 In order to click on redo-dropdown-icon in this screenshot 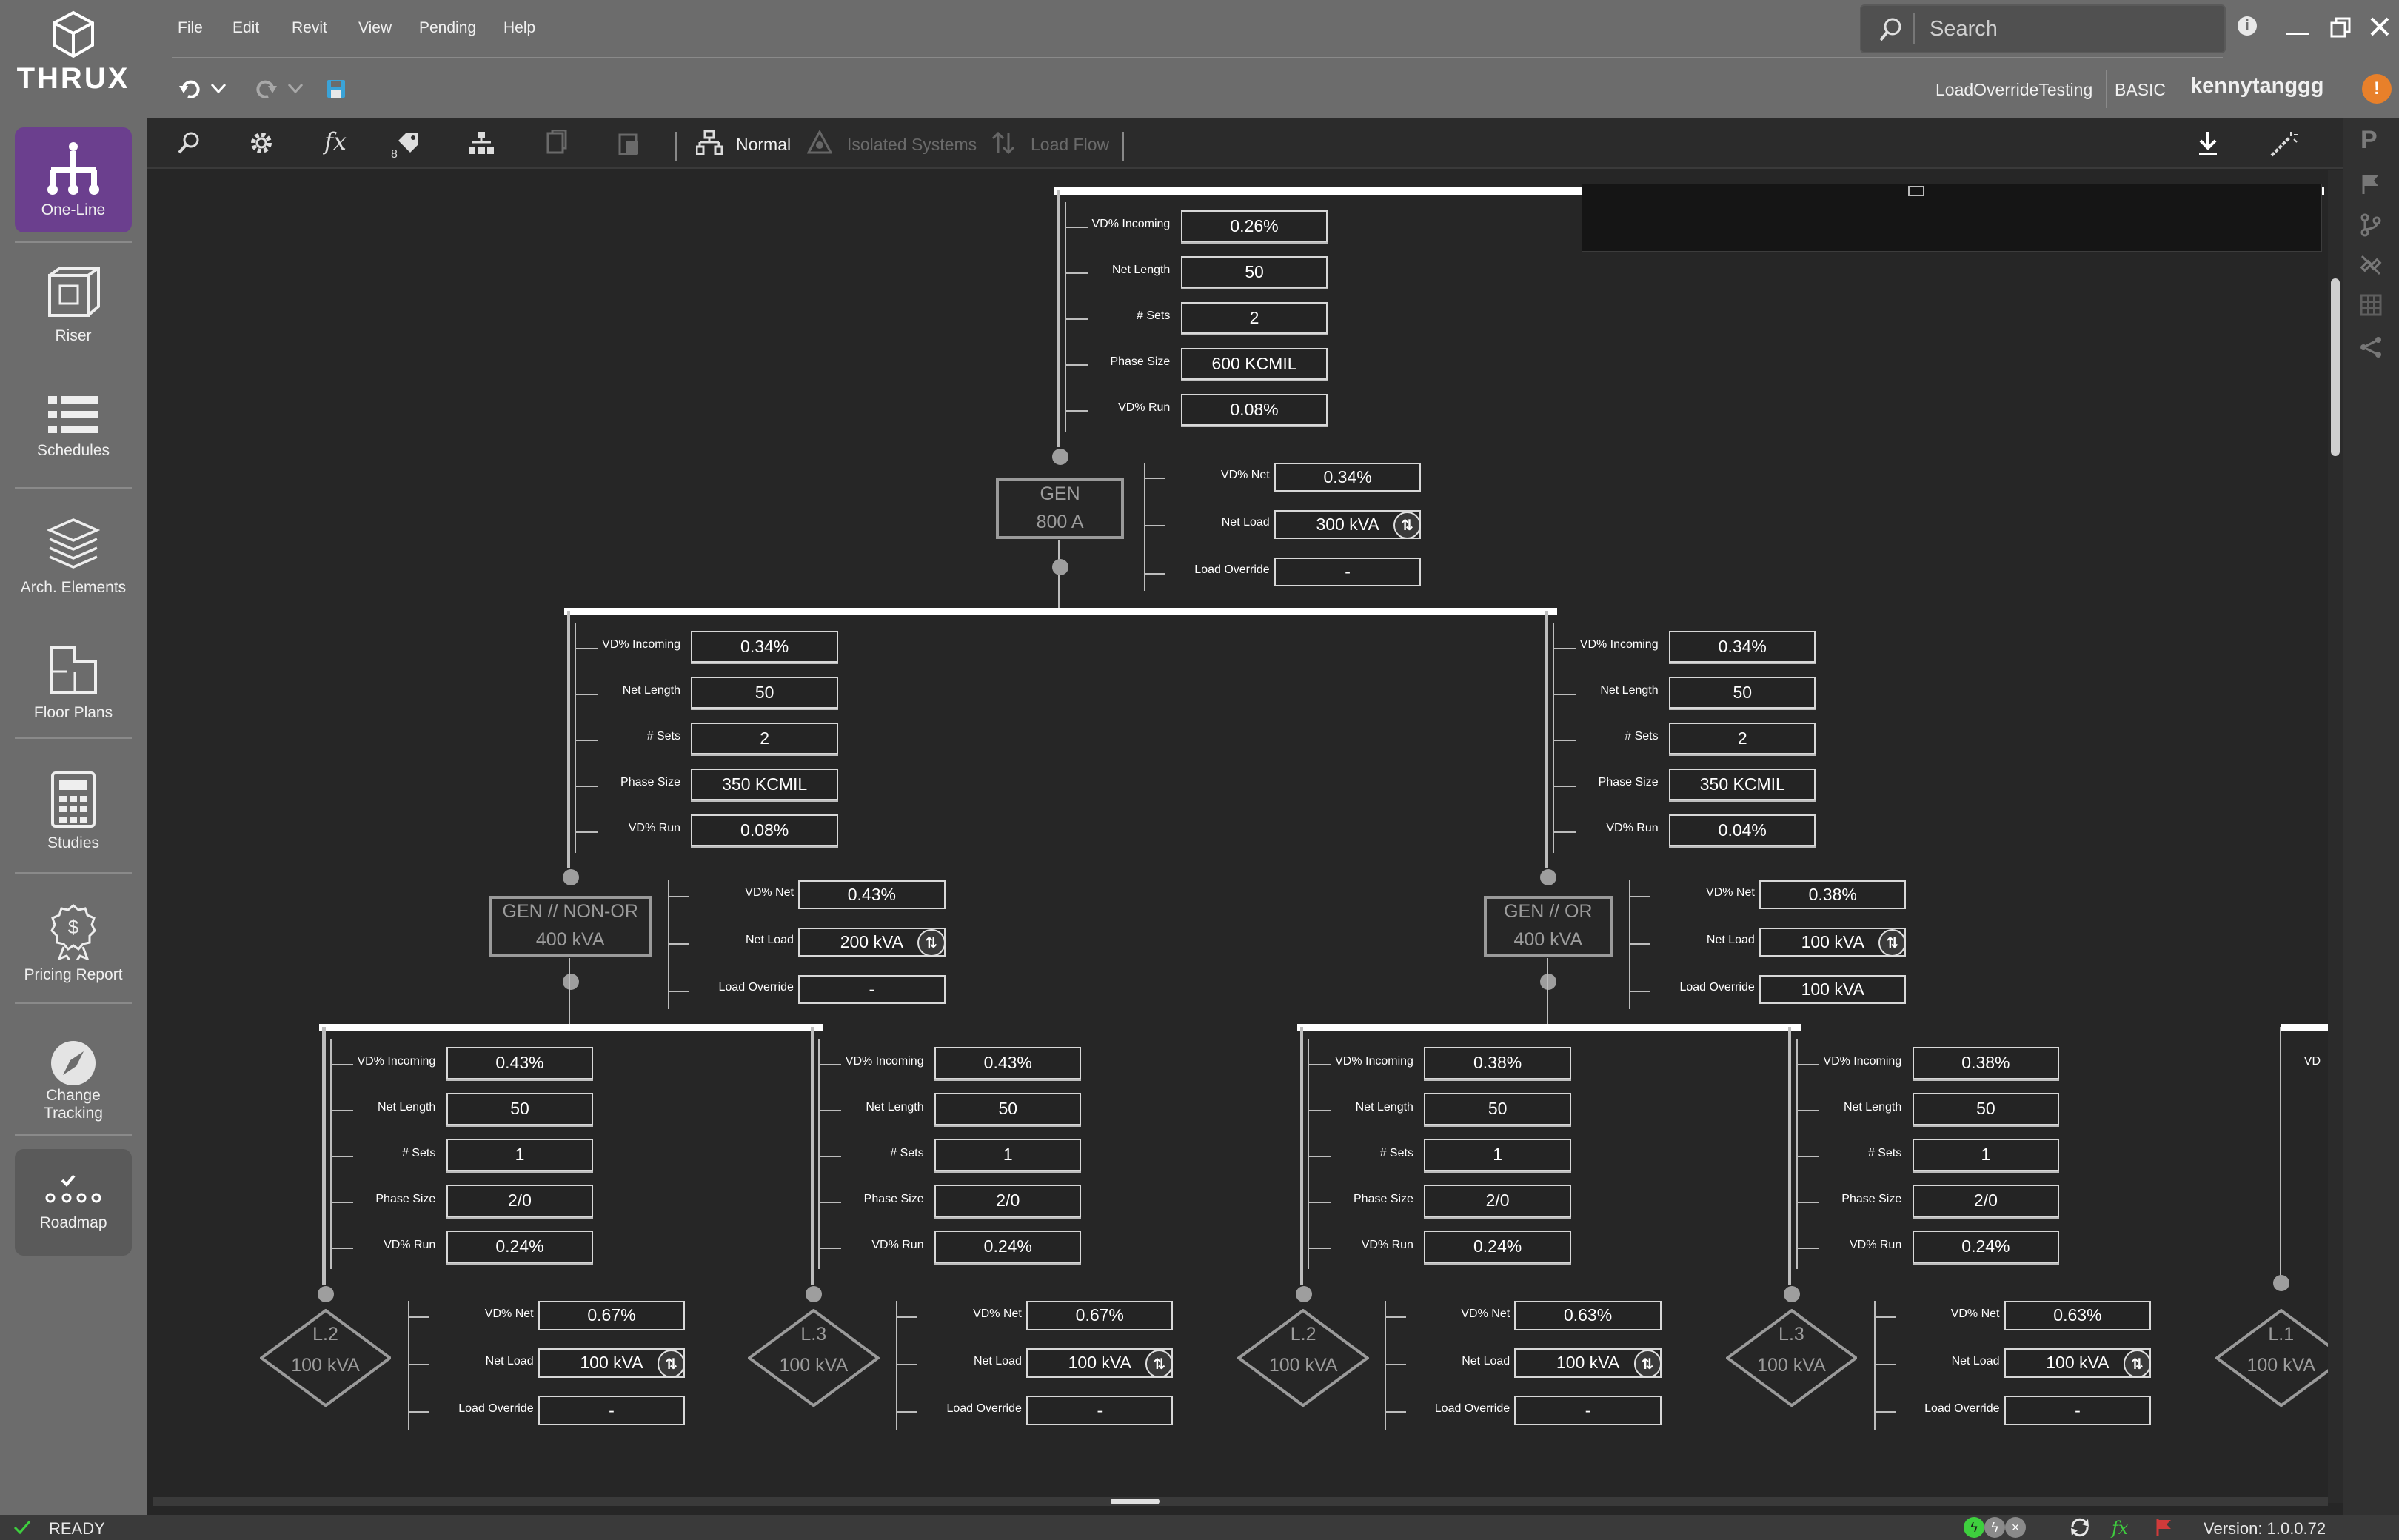, I will do `click(295, 89)`.